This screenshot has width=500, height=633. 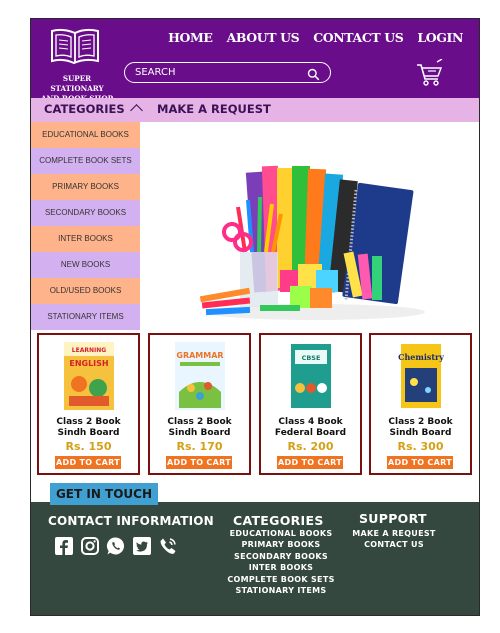 I want to click on footer-link-primary-books: PRIMARY BOOKS, so click(x=281, y=544).